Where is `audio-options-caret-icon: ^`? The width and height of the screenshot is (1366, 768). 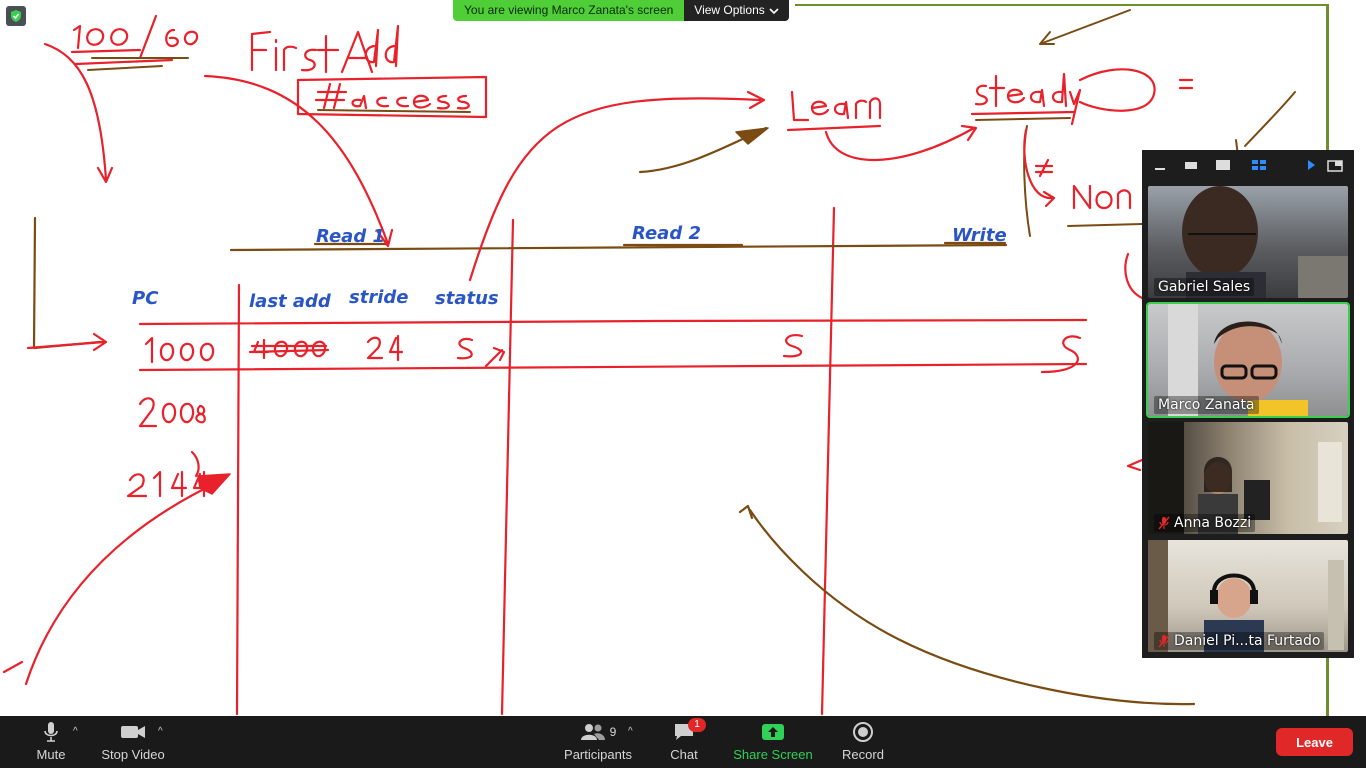
audio-options-caret-icon: ^ is located at coordinates (75, 731).